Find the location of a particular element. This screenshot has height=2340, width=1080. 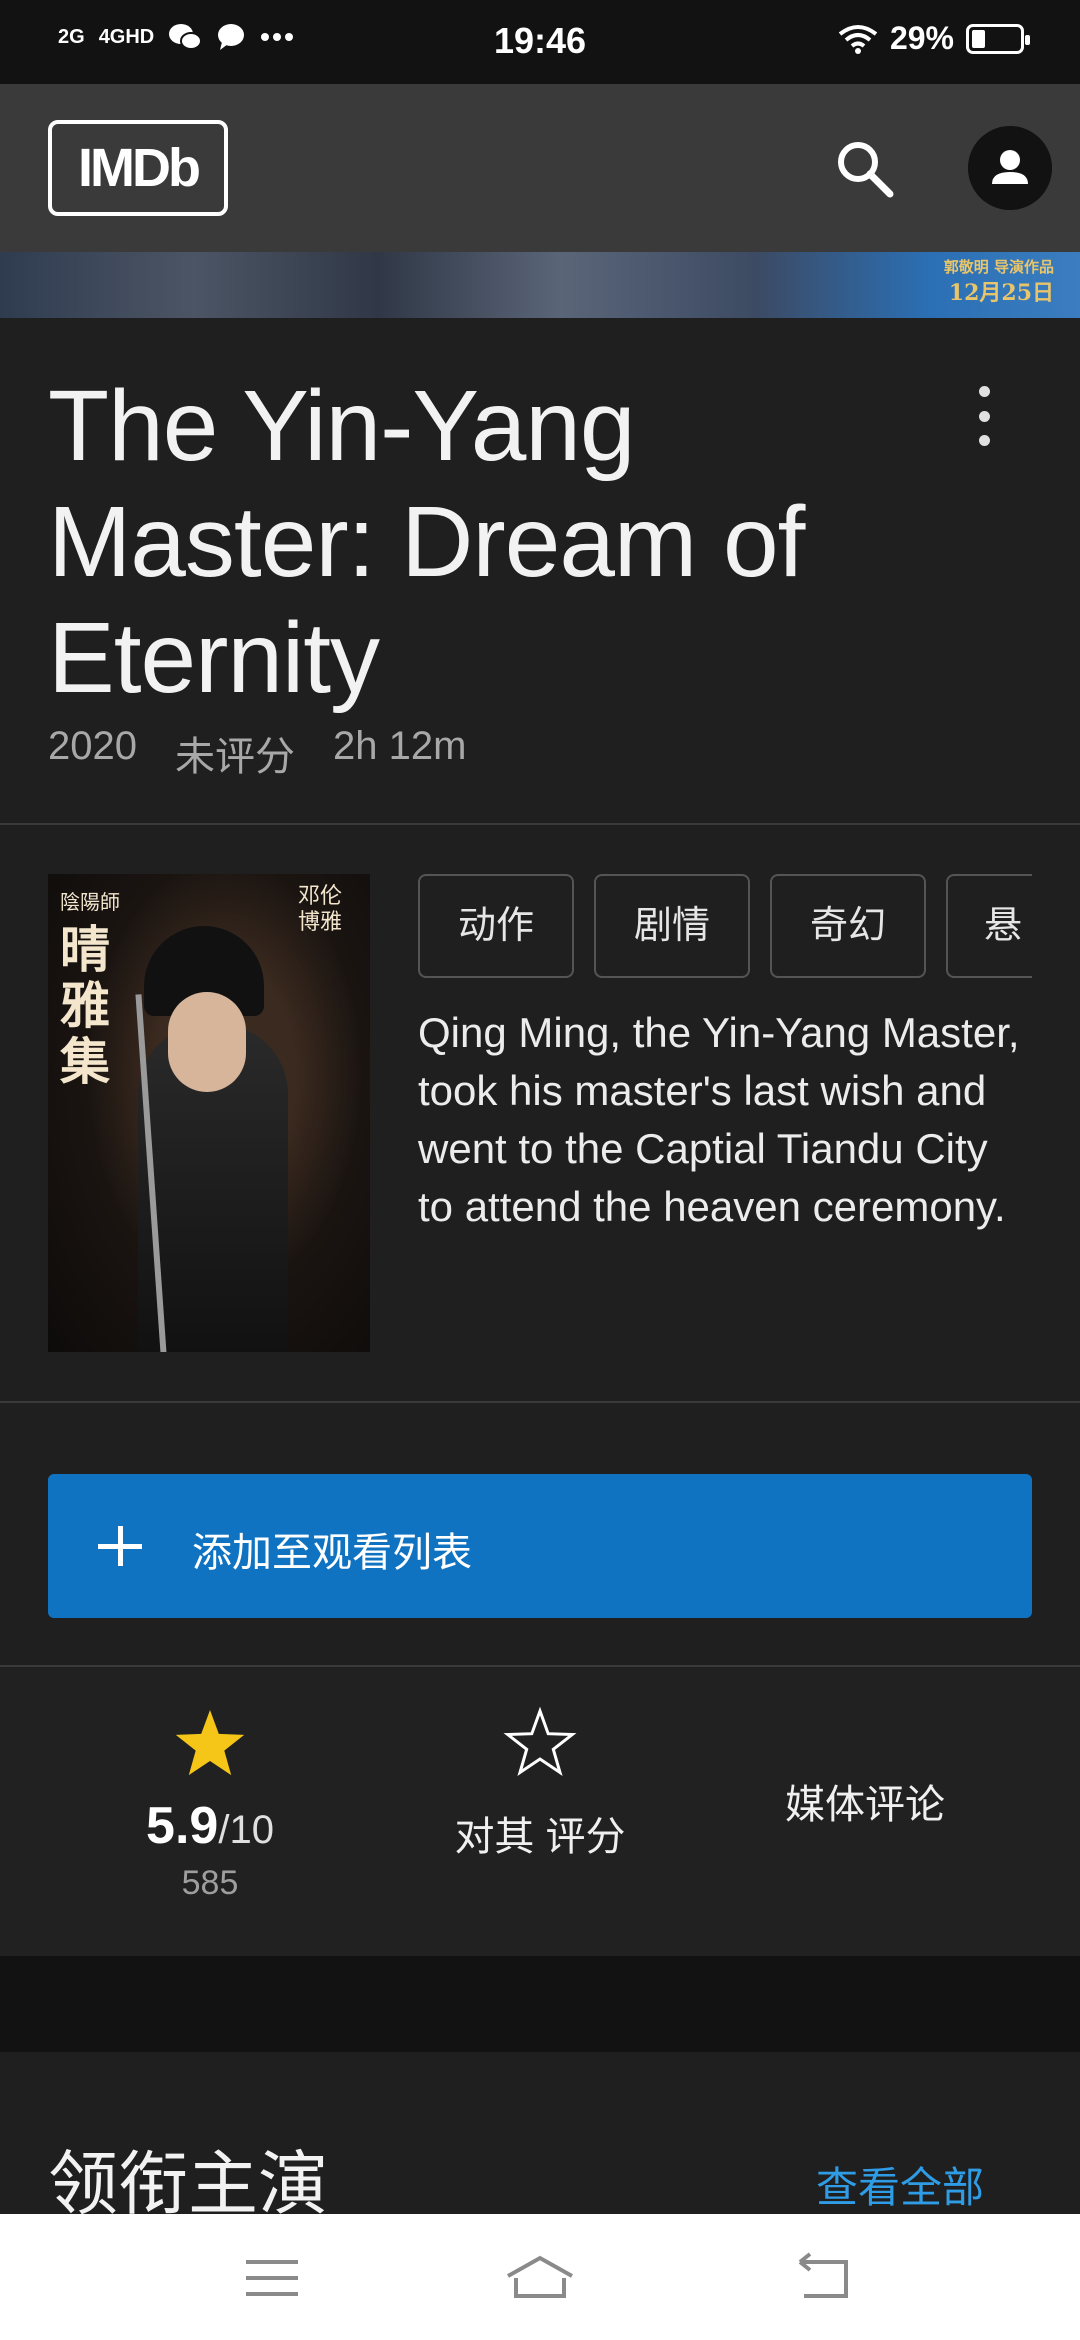

battery-icon is located at coordinates (998, 38).